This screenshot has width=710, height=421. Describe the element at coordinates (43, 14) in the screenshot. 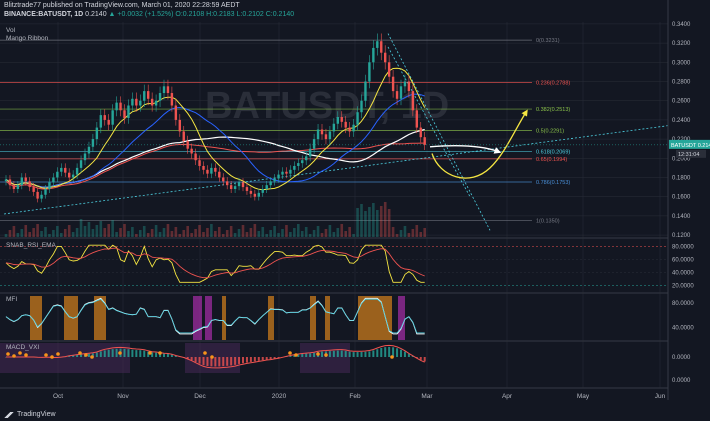

I see `symbol-name: BINANCE:BATUSDT, 1D` at that location.